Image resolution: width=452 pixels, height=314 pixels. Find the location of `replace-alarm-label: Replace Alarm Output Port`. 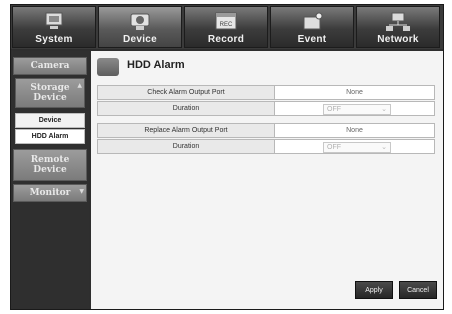

replace-alarm-label: Replace Alarm Output Port is located at coordinates (186, 130).